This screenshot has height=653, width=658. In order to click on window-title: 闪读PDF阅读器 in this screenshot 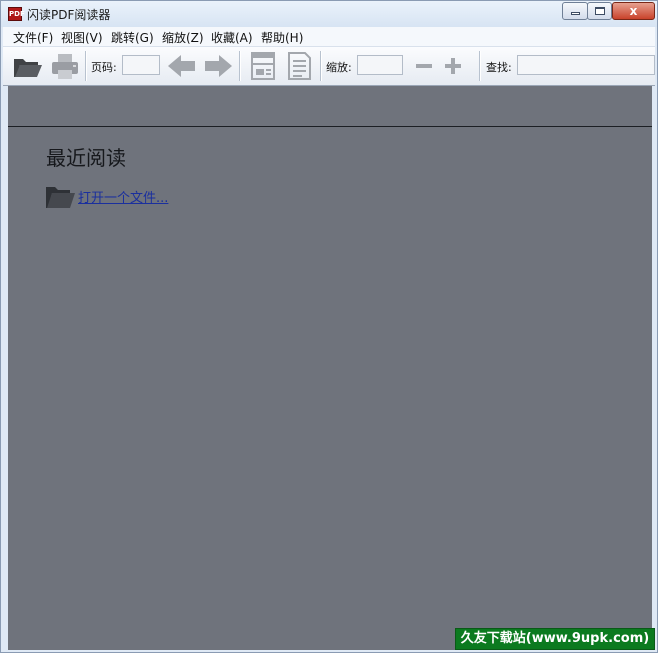, I will do `click(69, 15)`.